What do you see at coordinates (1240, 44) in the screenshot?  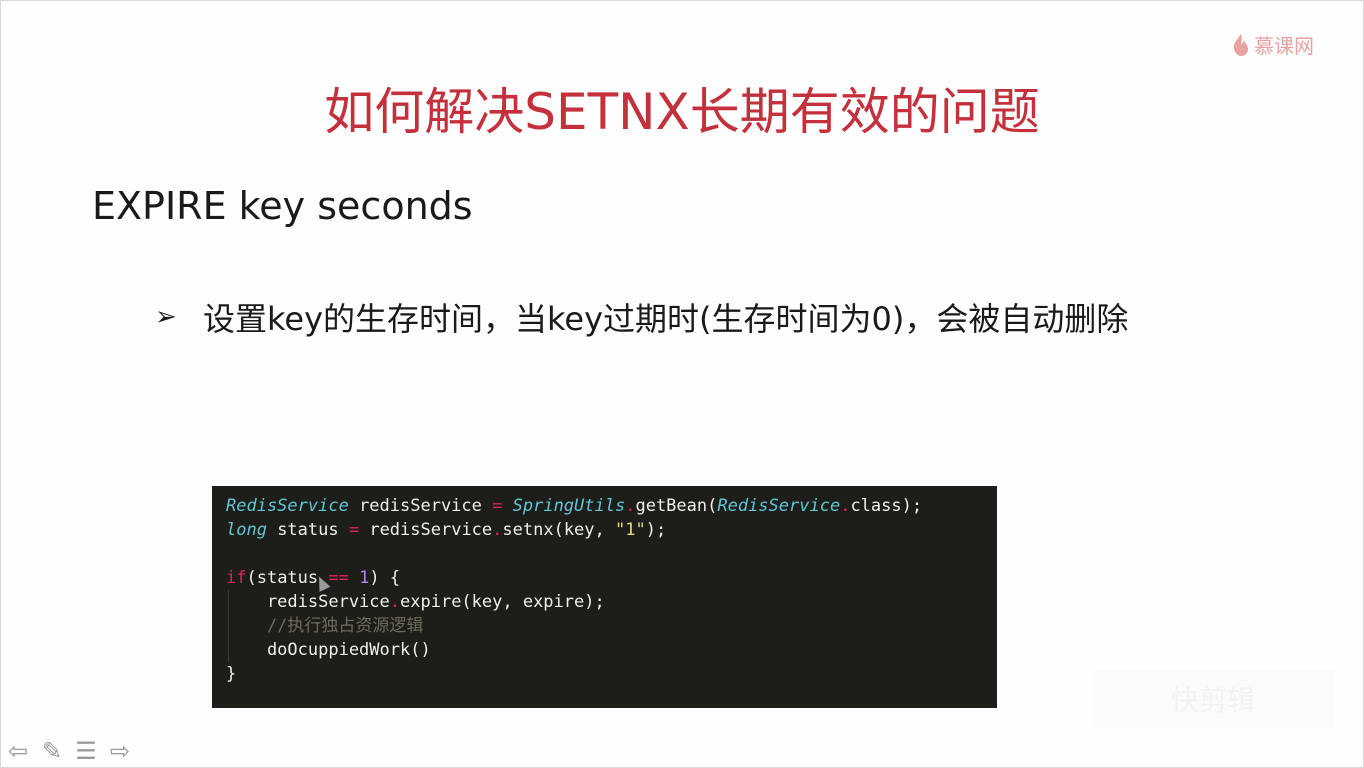 I see `flame-icon` at bounding box center [1240, 44].